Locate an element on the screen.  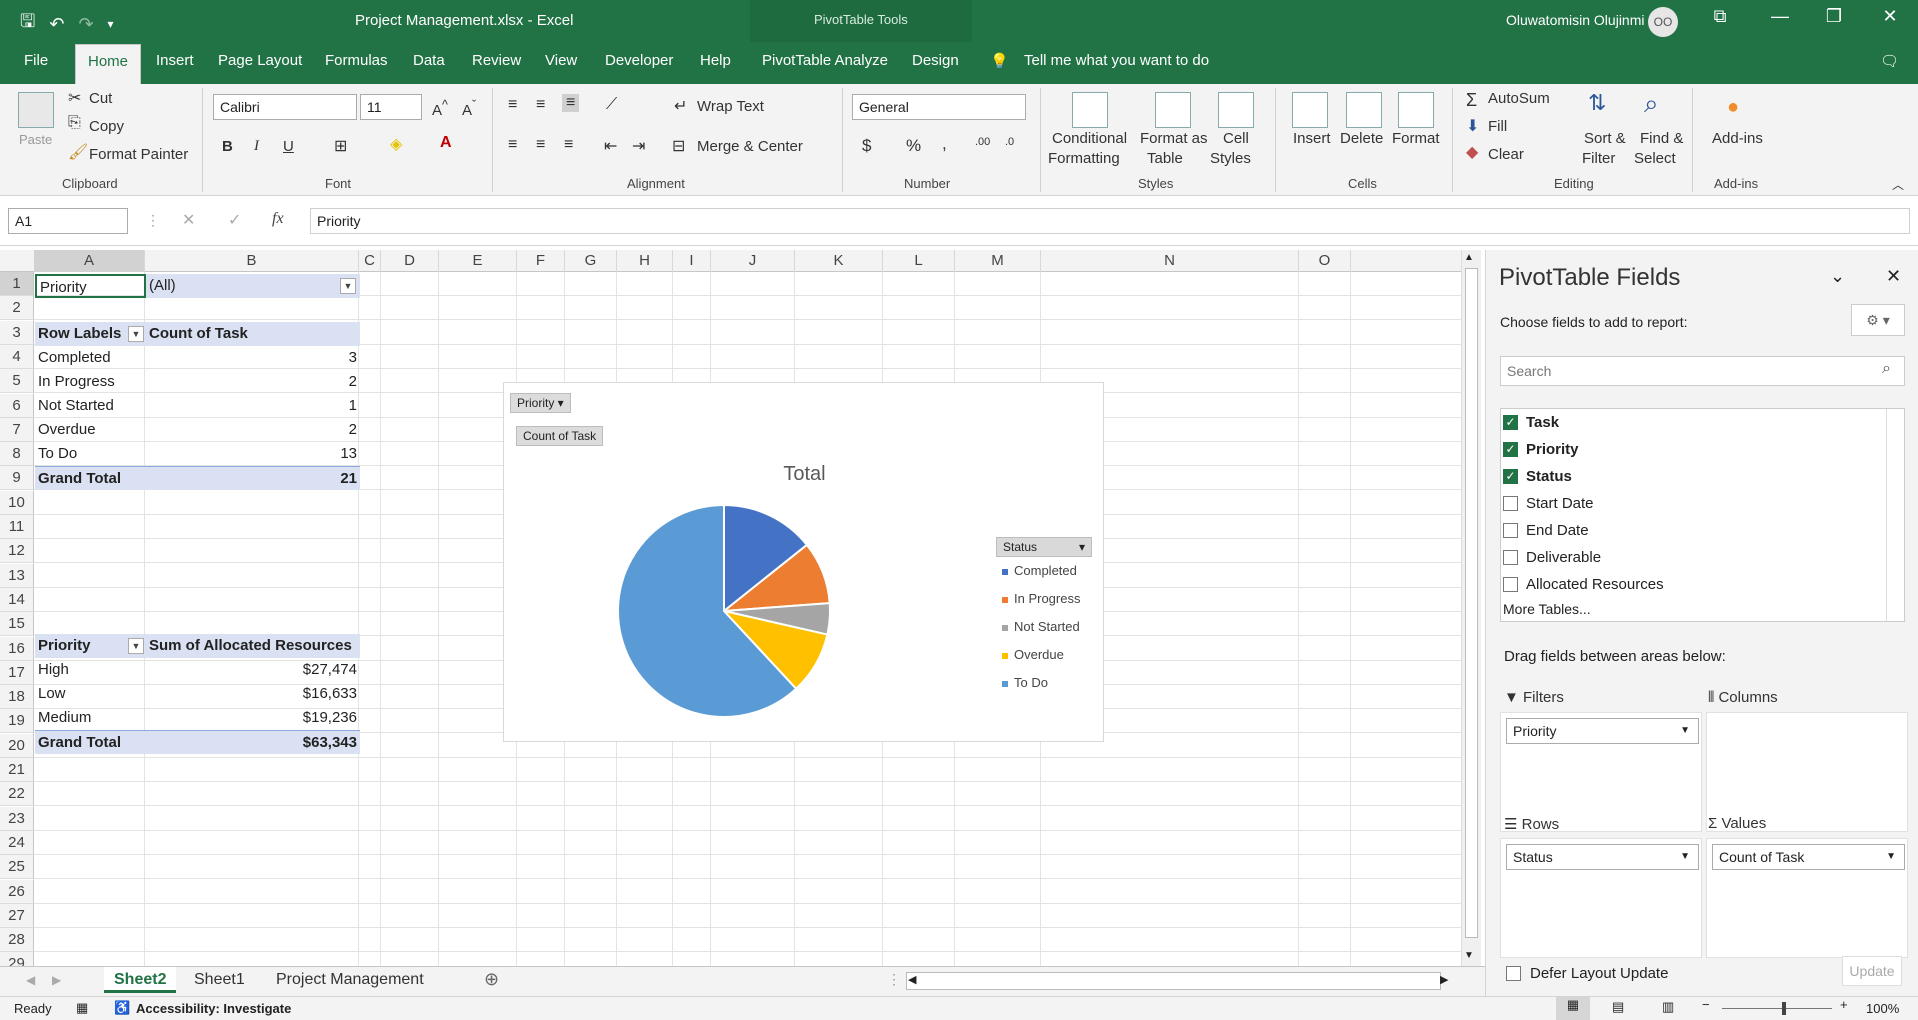
merge-center-button: Merge & Center is located at coordinates (750, 146).